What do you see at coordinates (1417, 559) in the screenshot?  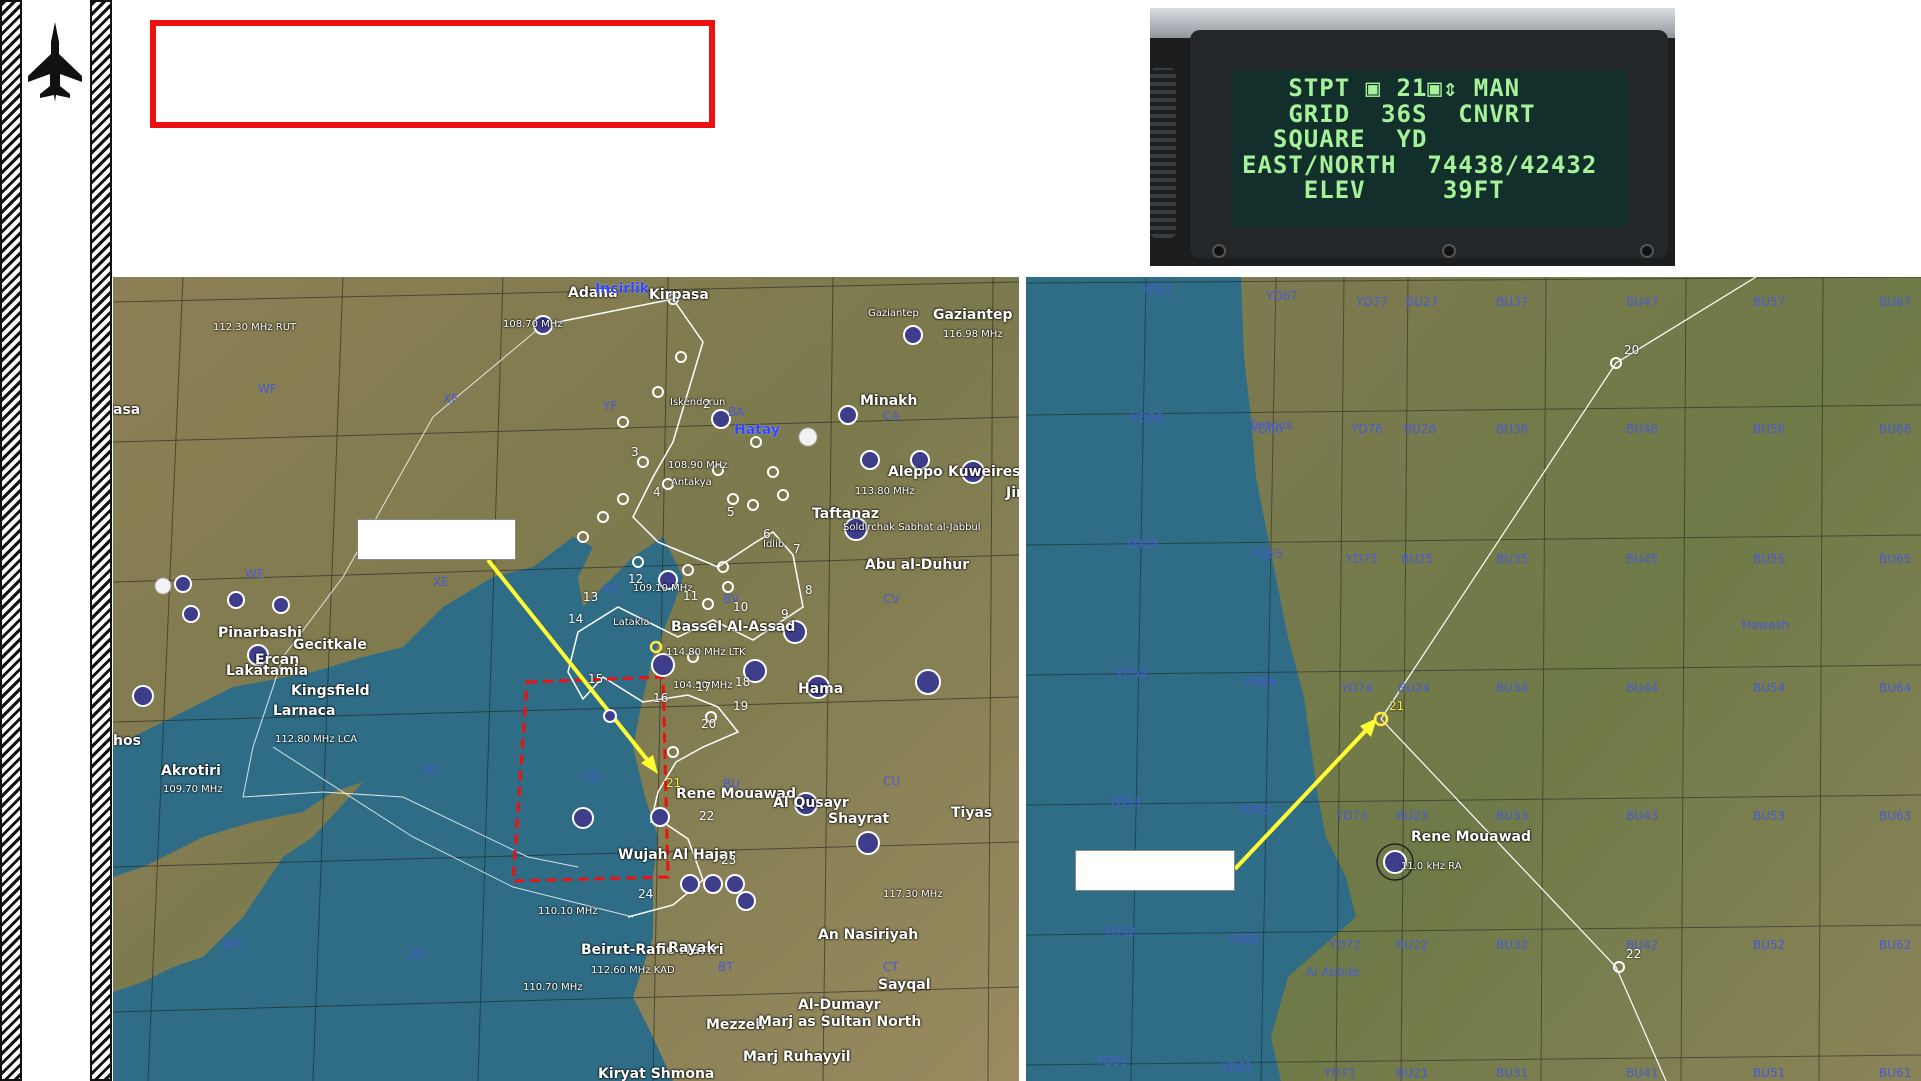 I see `grid-label: BU25` at bounding box center [1417, 559].